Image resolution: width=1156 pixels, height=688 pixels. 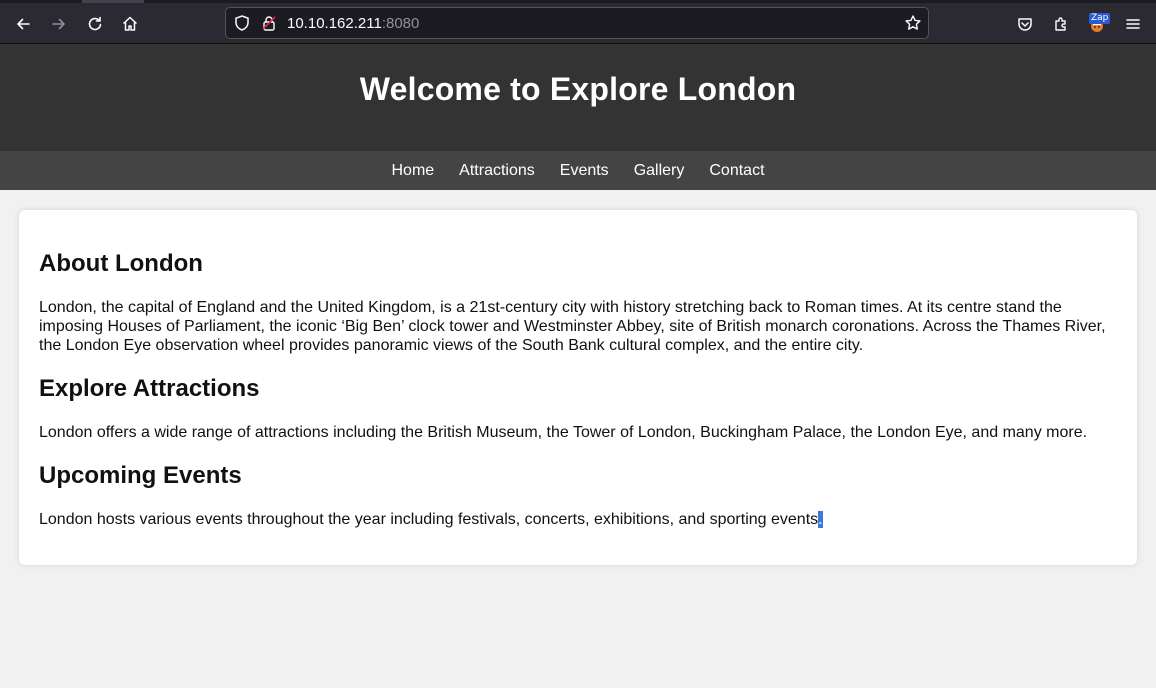 I want to click on back-button, so click(x=23, y=24).